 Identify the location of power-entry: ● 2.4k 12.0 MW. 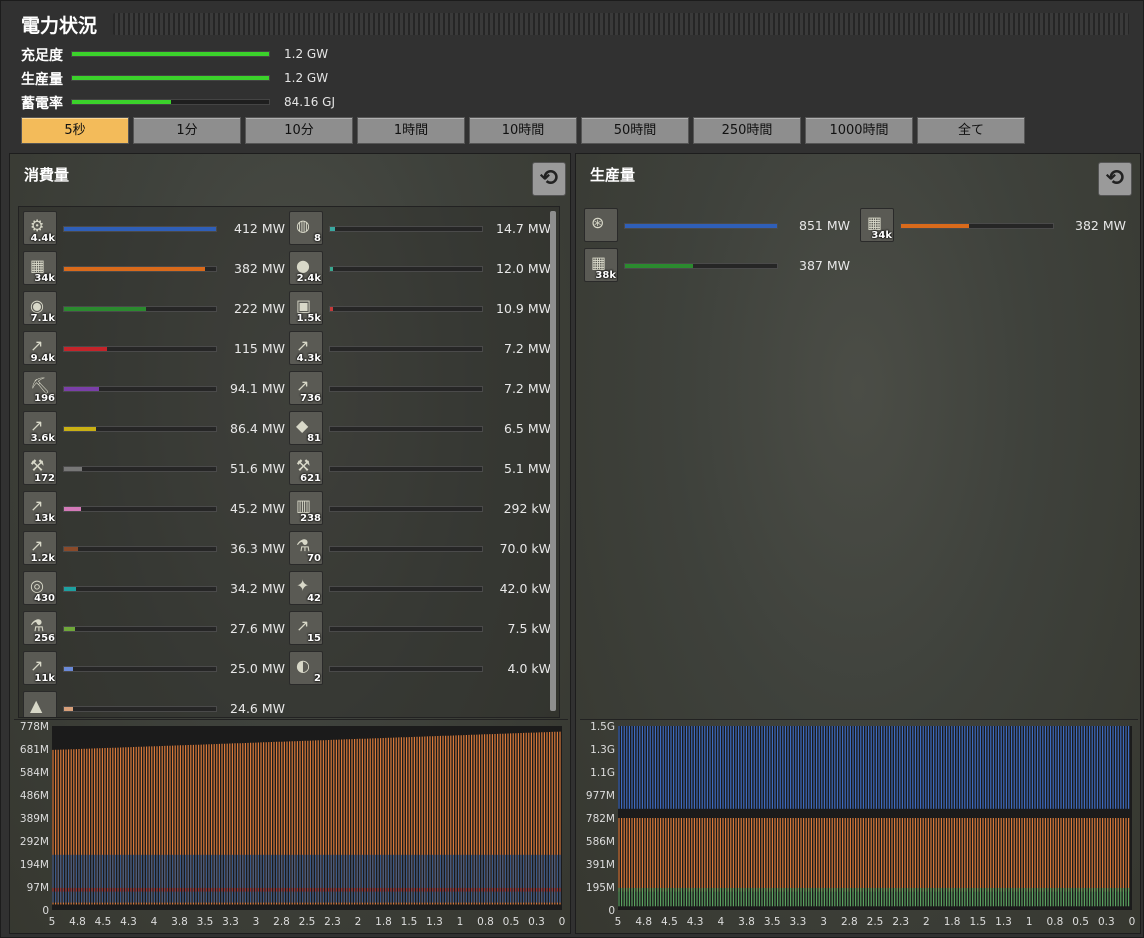
(422, 269).